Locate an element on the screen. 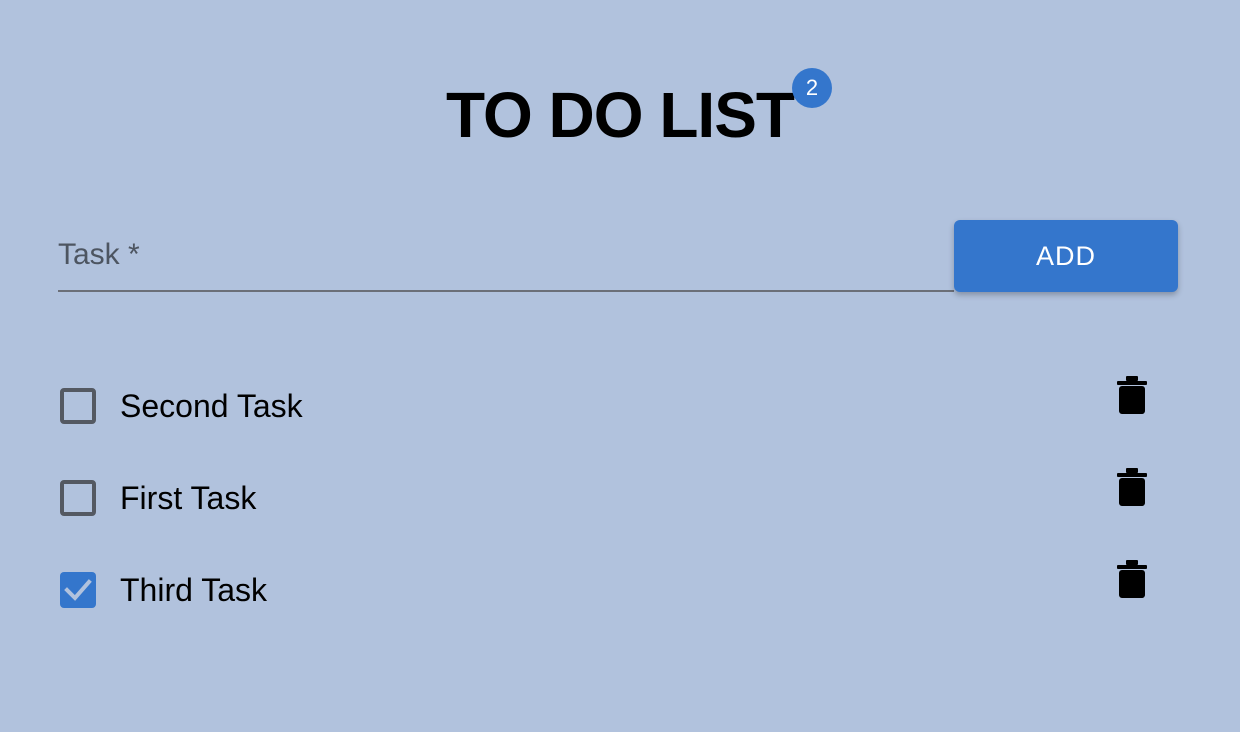 The height and width of the screenshot is (732, 1240). task-label: First Task is located at coordinates (188, 498).